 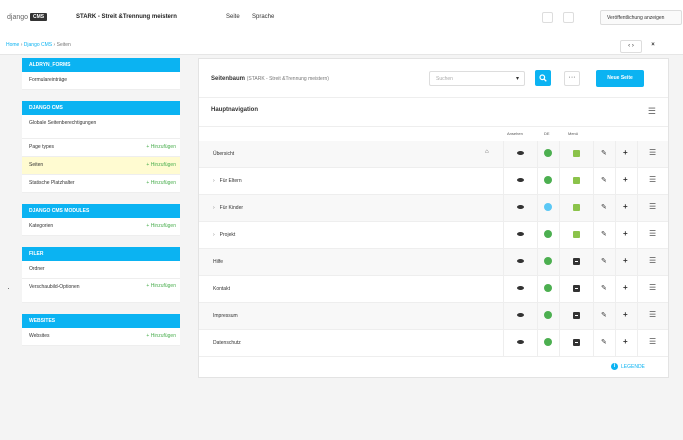 I want to click on site-title-menu: STARK - Streit &Trennung meistern, so click(x=126, y=17).